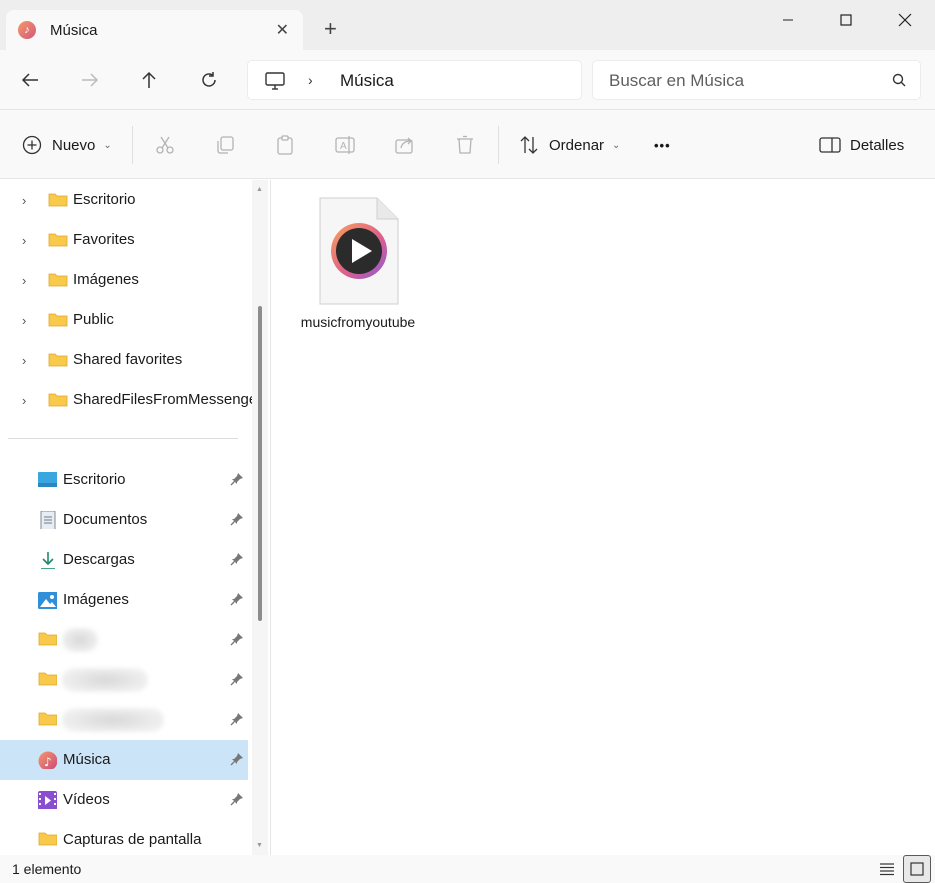  Describe the element at coordinates (367, 81) in the screenshot. I see `breadcrumb-musica: Música` at that location.